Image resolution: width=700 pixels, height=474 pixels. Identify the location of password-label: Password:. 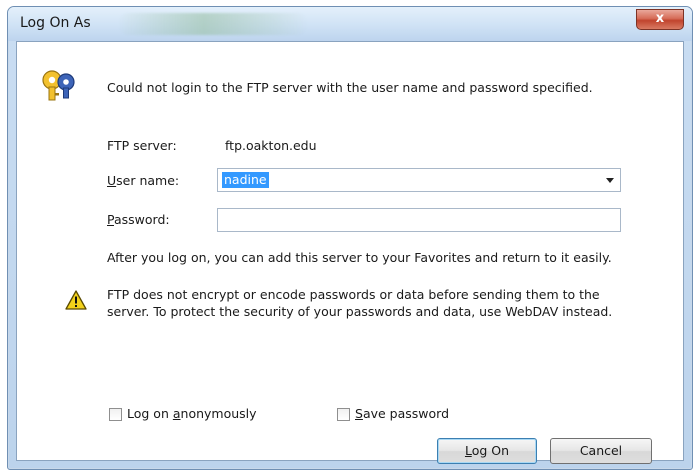
(138, 219).